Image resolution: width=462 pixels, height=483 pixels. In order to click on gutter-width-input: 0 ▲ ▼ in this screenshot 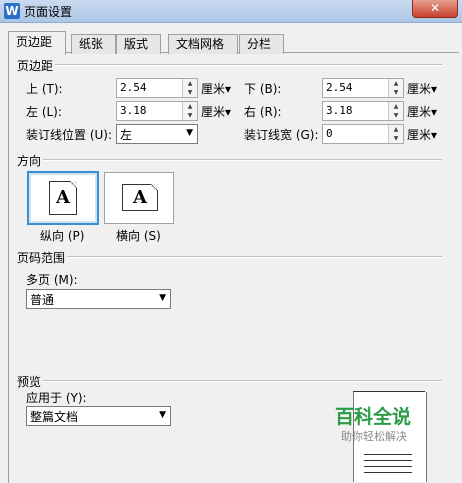, I will do `click(363, 134)`.